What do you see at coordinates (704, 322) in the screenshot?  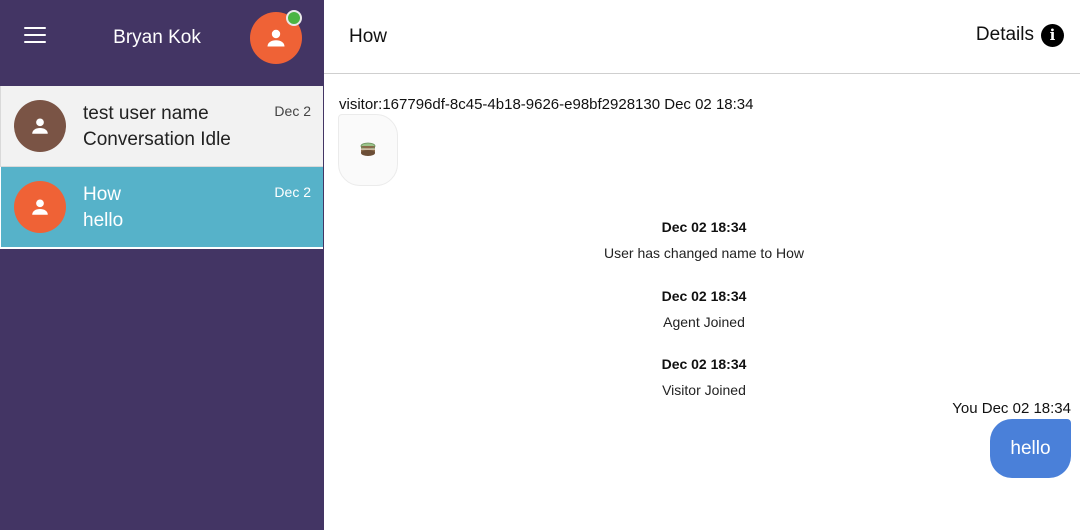 I see `event-text: Agent Joined` at bounding box center [704, 322].